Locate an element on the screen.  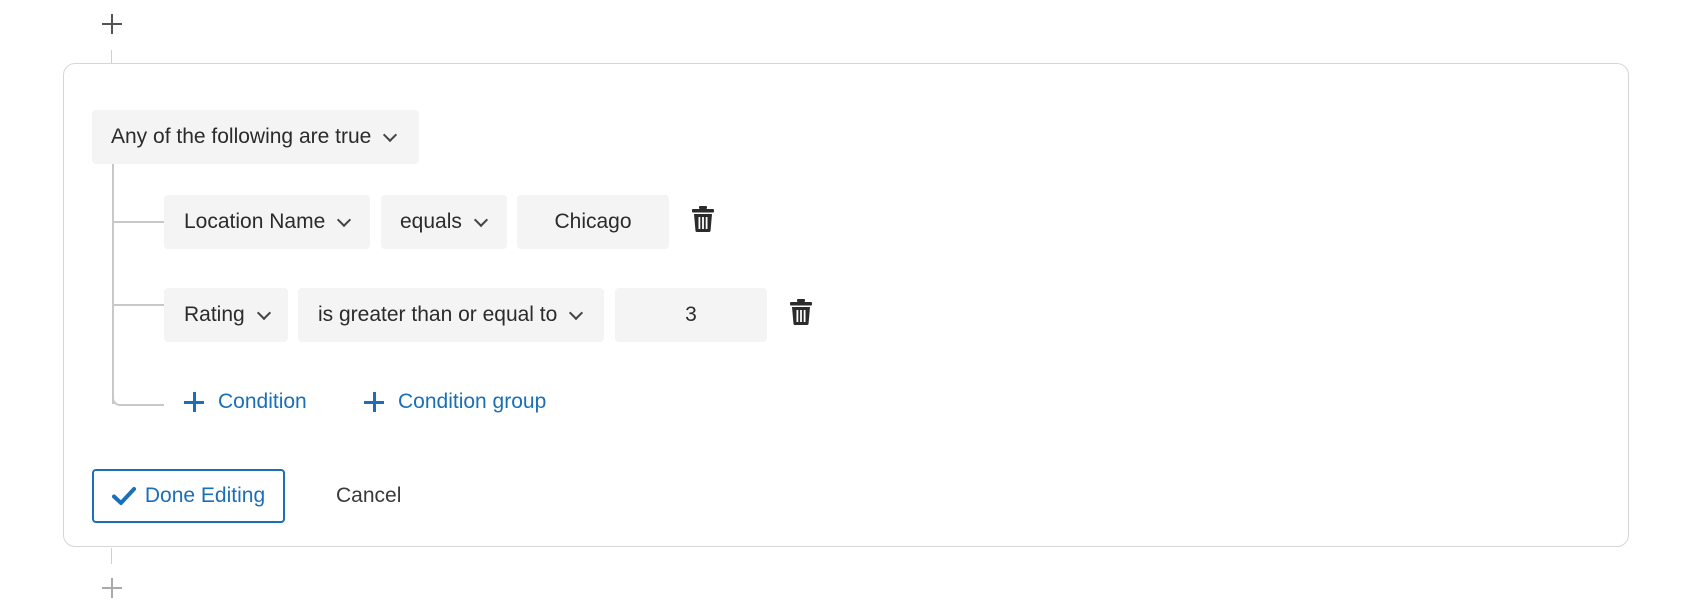
condition-field-label: Rating is located at coordinates (214, 314).